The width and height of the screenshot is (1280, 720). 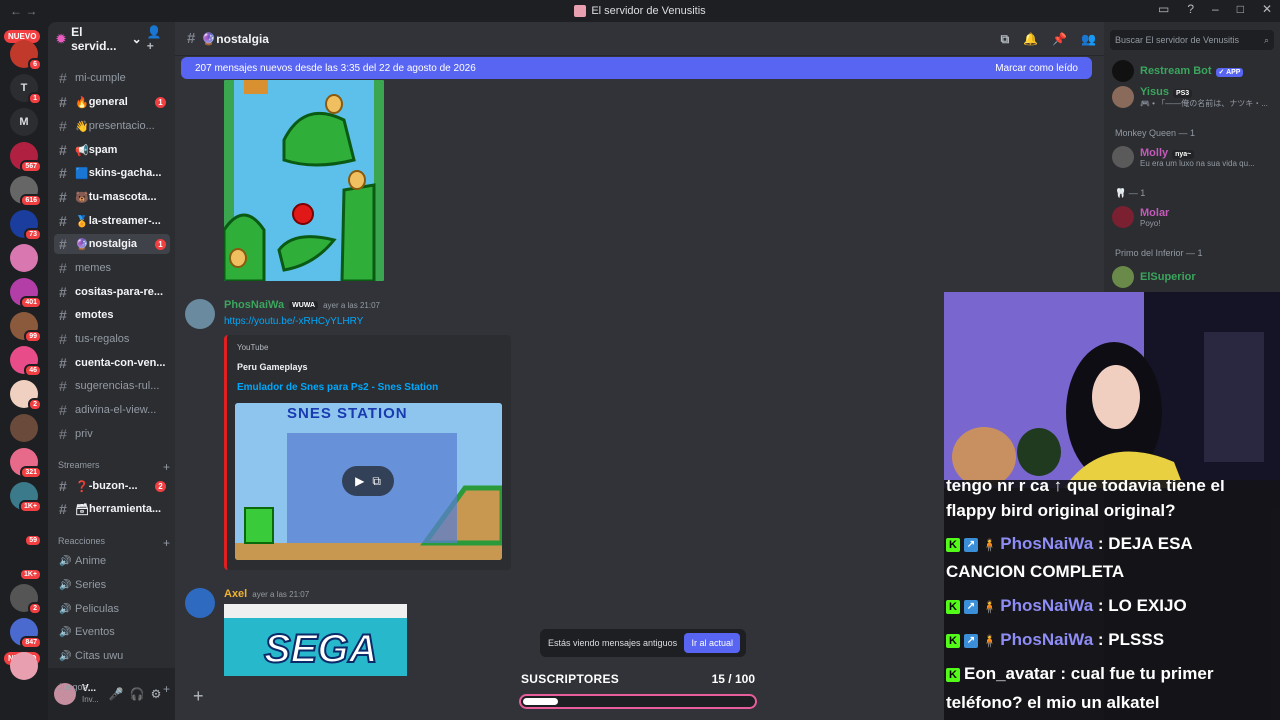 What do you see at coordinates (112, 244) in the screenshot?
I see `channel-item: # 🔮 nostalgia 1` at bounding box center [112, 244].